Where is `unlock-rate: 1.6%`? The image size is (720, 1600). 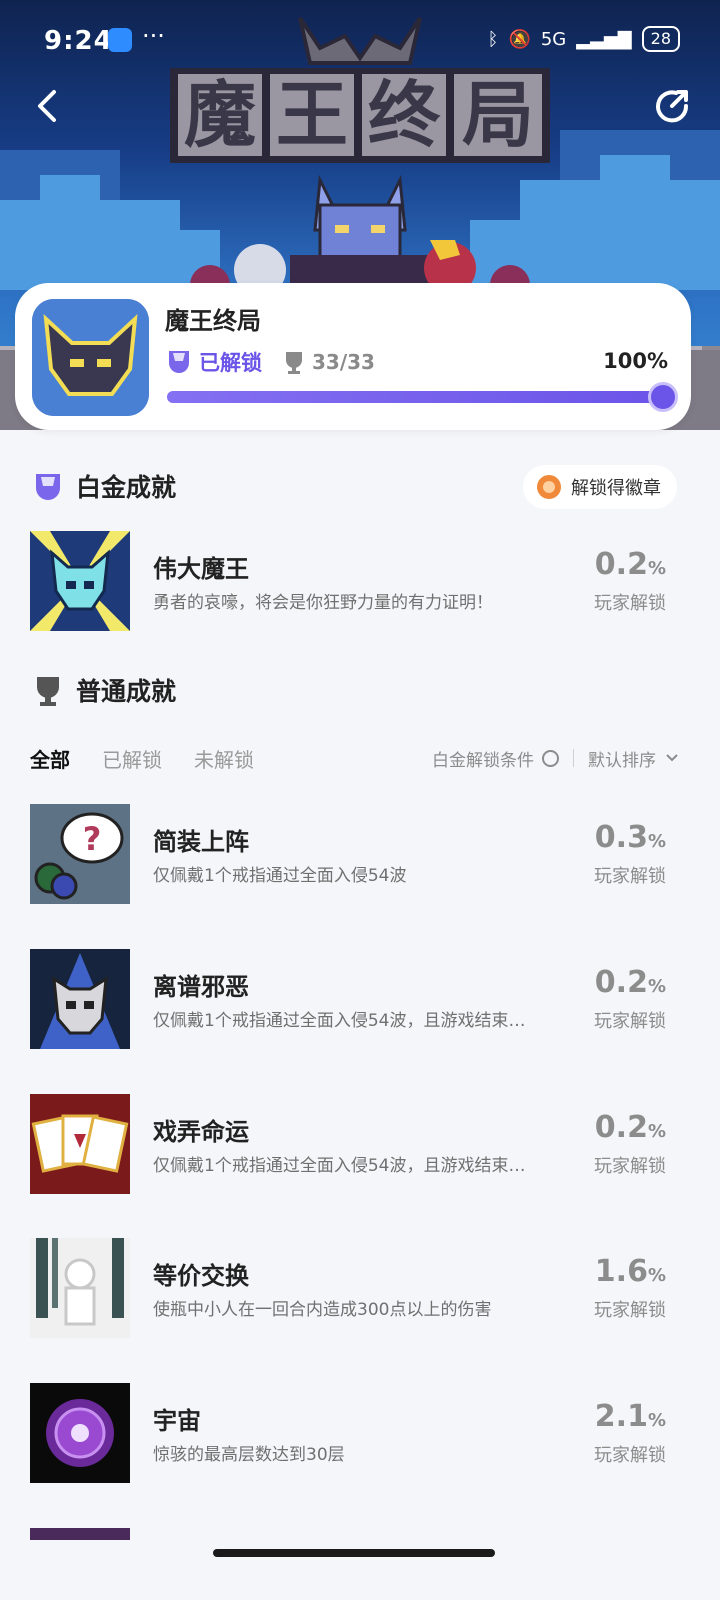
unlock-rate: 1.6% is located at coordinates (630, 1271).